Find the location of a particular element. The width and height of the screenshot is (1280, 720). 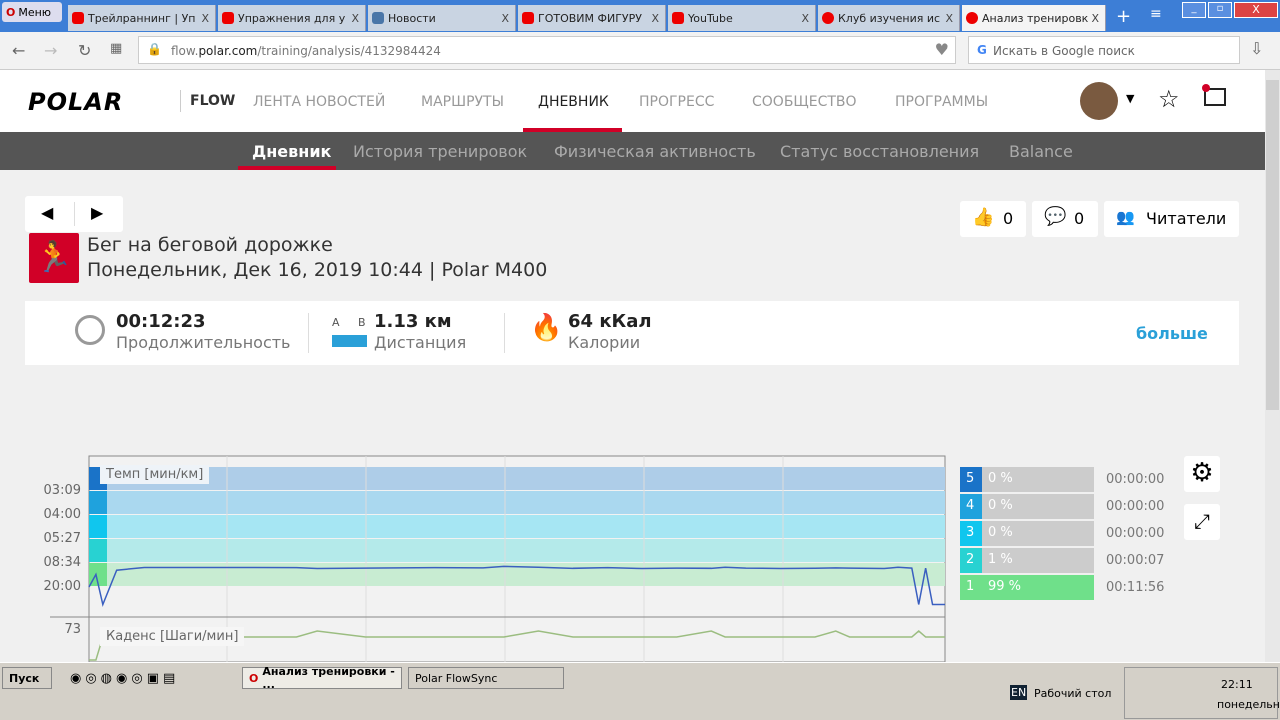

new-tab-button: + is located at coordinates (1123, 16).